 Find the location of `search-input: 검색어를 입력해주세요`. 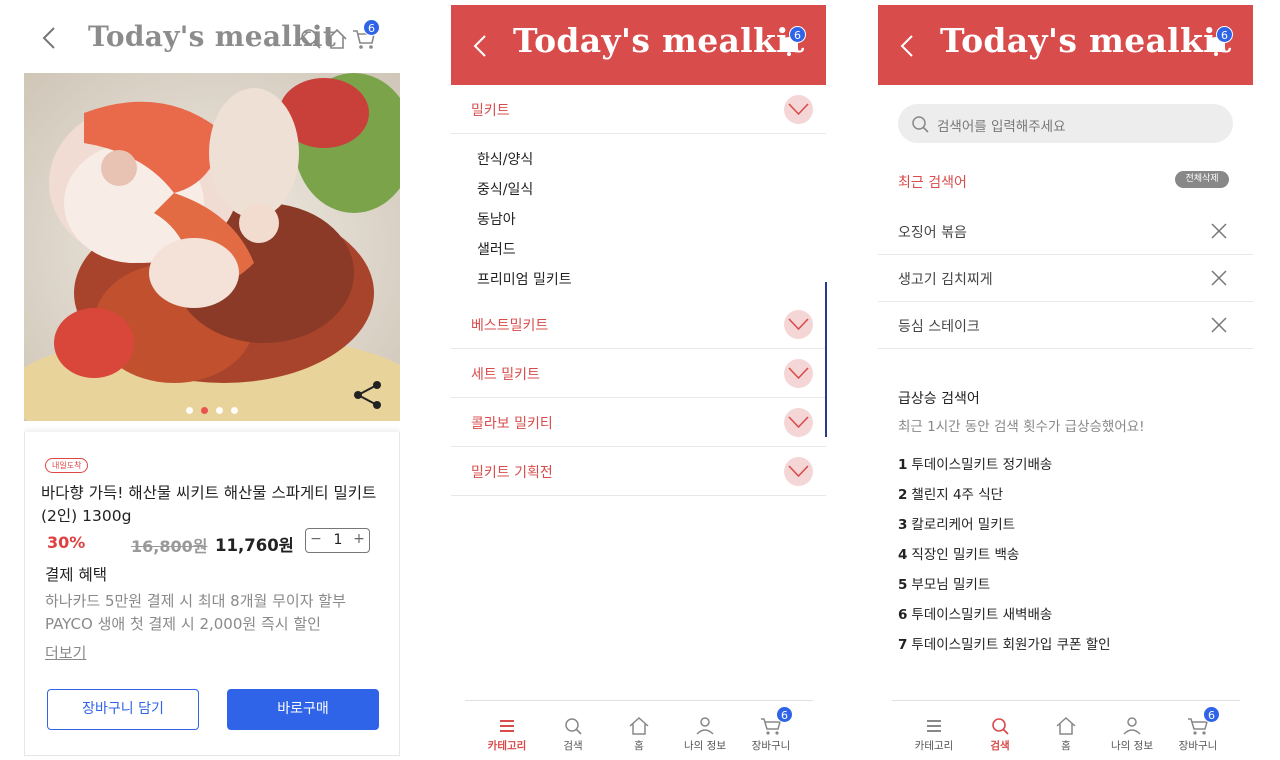

search-input: 검색어를 입력해주세요 is located at coordinates (1065, 123).